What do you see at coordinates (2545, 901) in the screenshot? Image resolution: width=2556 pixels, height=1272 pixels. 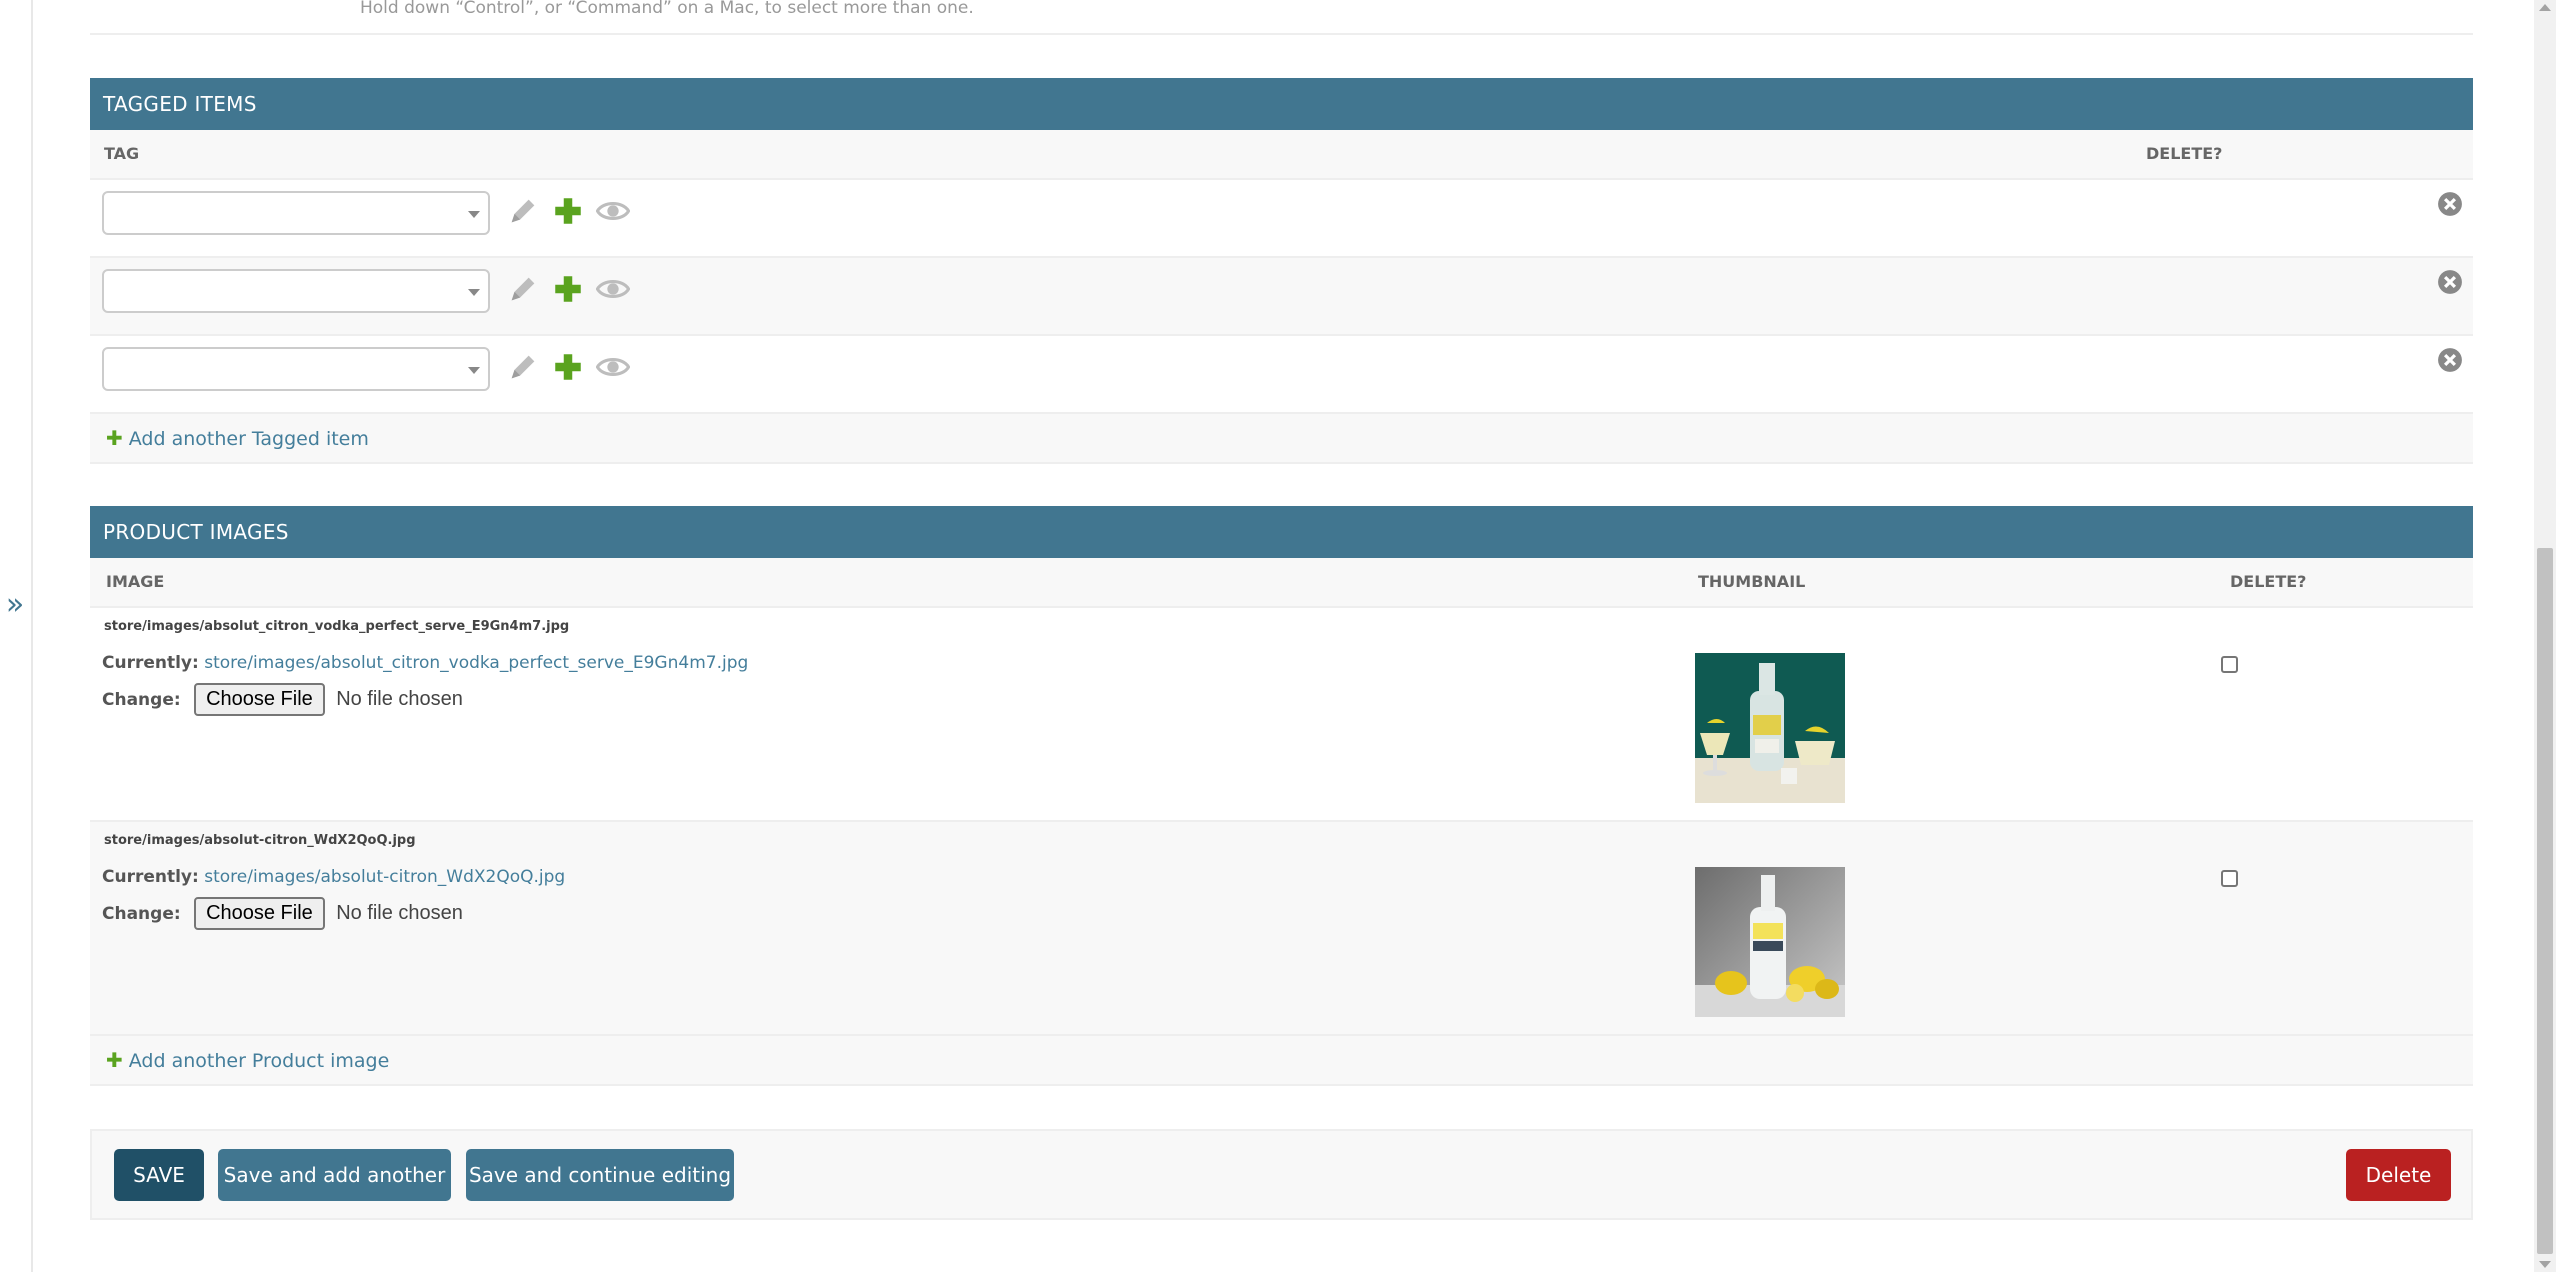 I see `scrollbar-thumb` at bounding box center [2545, 901].